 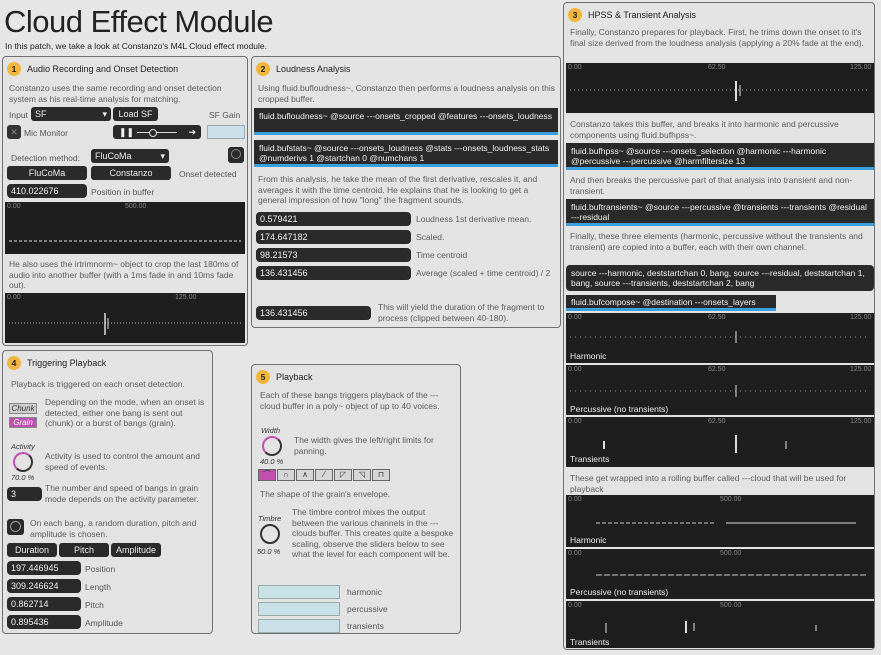 I want to click on panel-title: Playback, so click(x=294, y=377).